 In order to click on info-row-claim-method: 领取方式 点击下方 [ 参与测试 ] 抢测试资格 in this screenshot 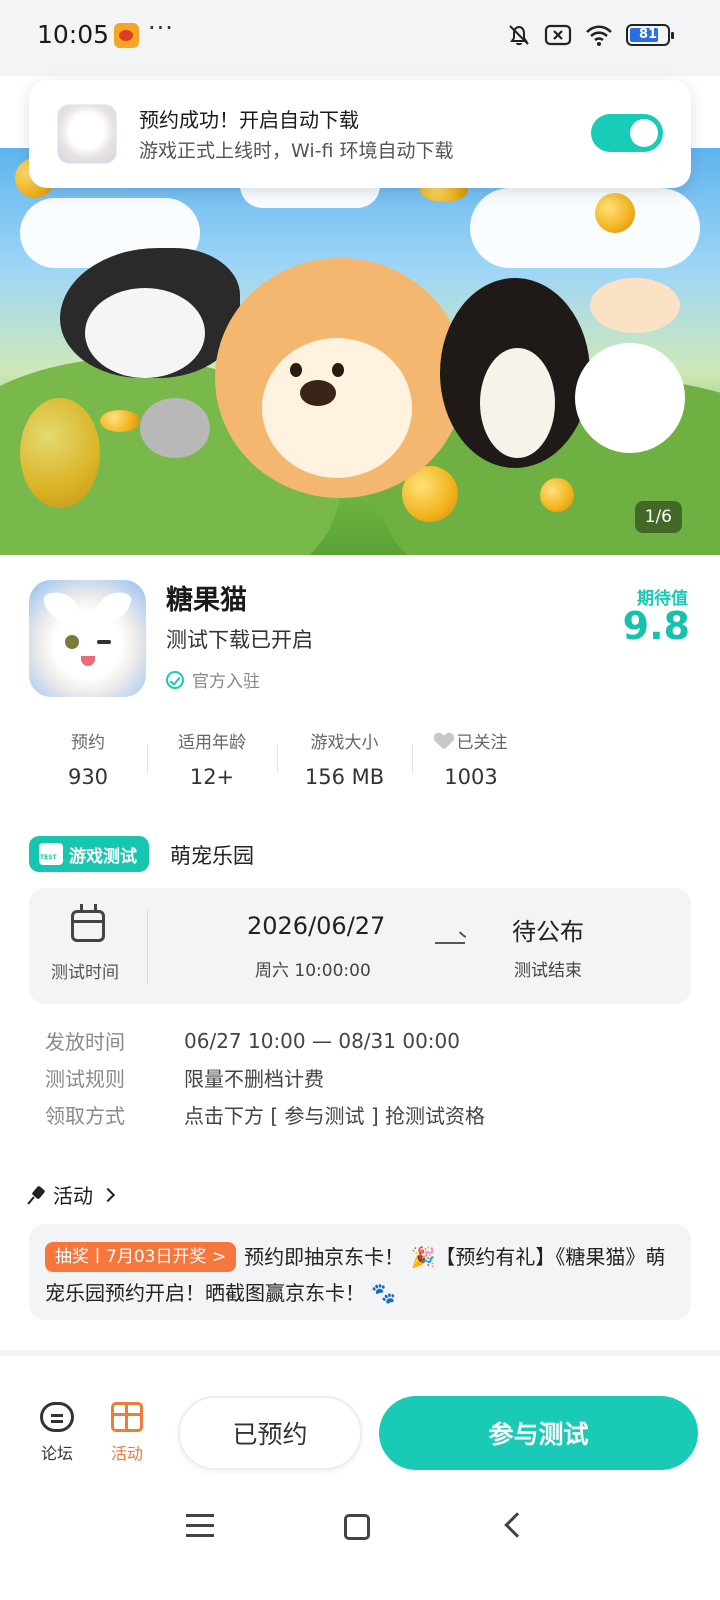, I will do `click(265, 1114)`.